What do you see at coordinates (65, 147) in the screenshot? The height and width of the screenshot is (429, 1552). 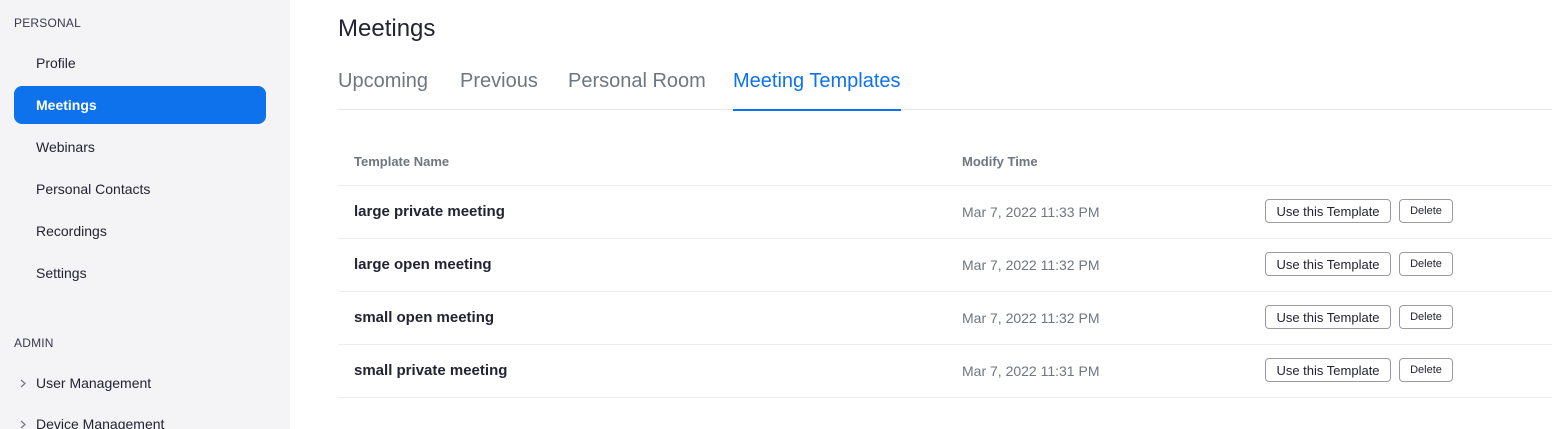 I see `sidebar-item-label: Webinars` at bounding box center [65, 147].